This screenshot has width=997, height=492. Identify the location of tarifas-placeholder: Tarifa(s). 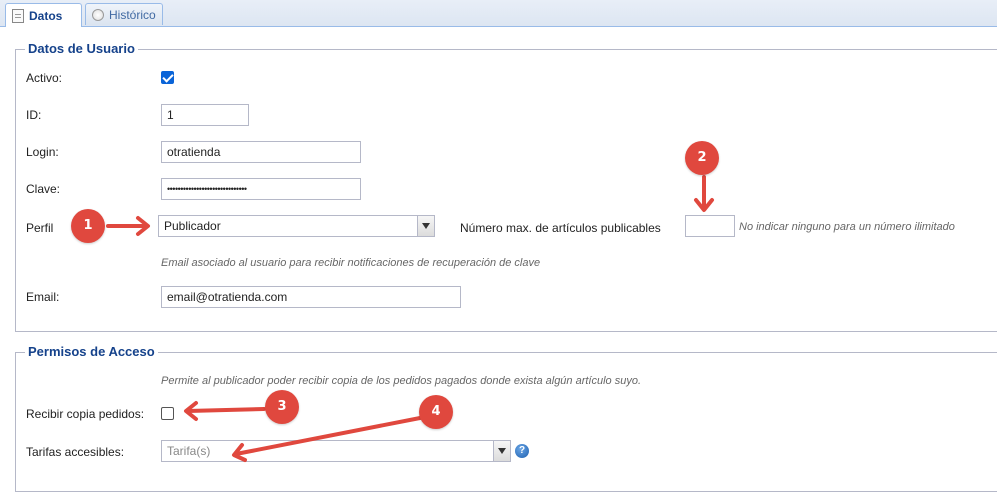
(189, 451).